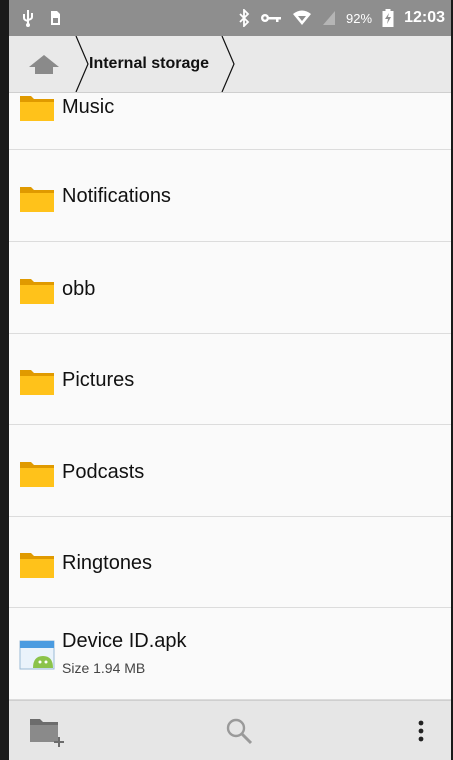  Describe the element at coordinates (55, 18) in the screenshot. I see `sim-icon` at that location.